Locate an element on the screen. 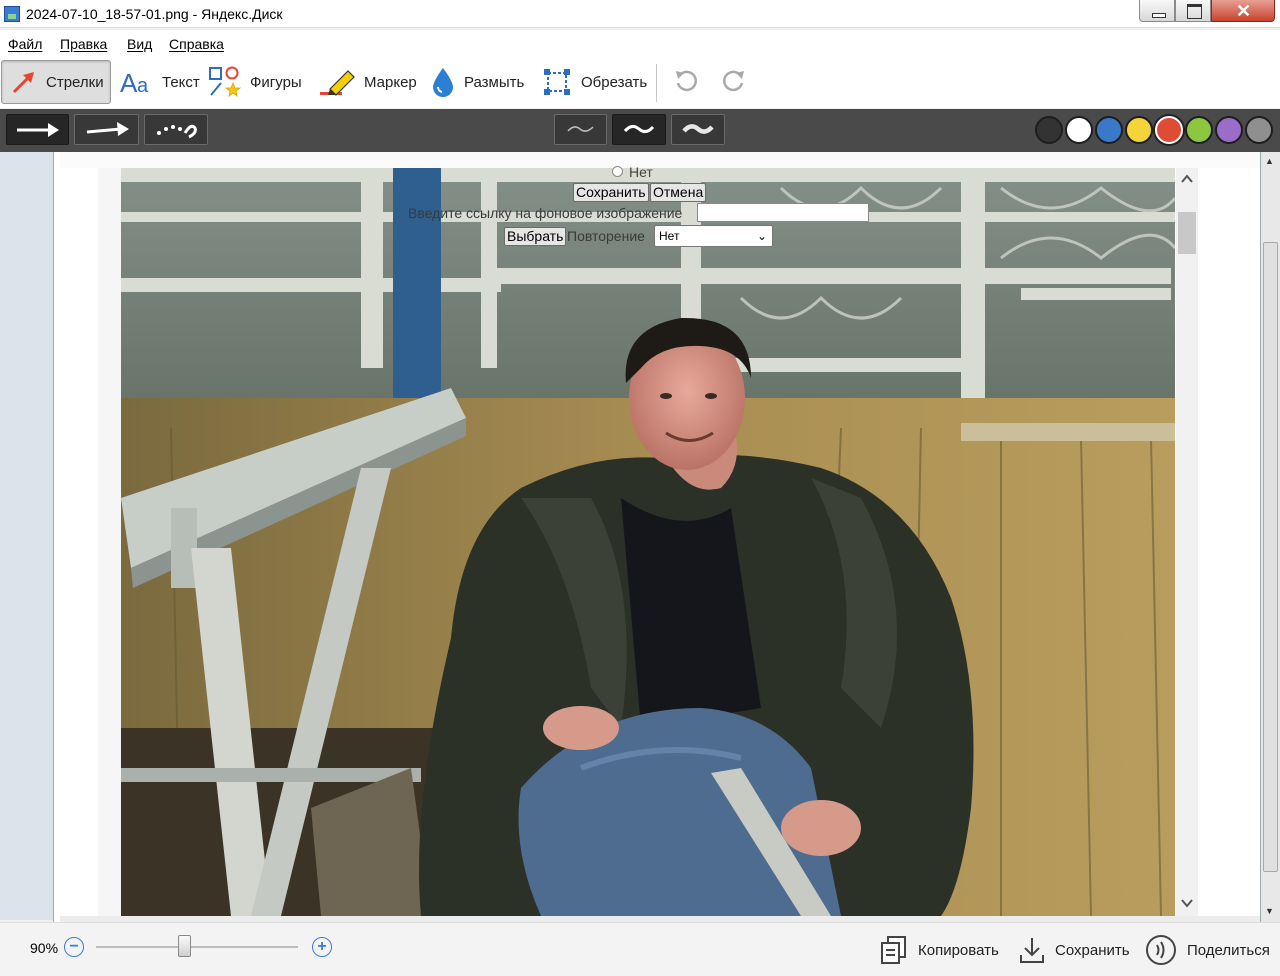 The width and height of the screenshot is (1280, 976). tool-shapes: Фигуры is located at coordinates (254, 82).